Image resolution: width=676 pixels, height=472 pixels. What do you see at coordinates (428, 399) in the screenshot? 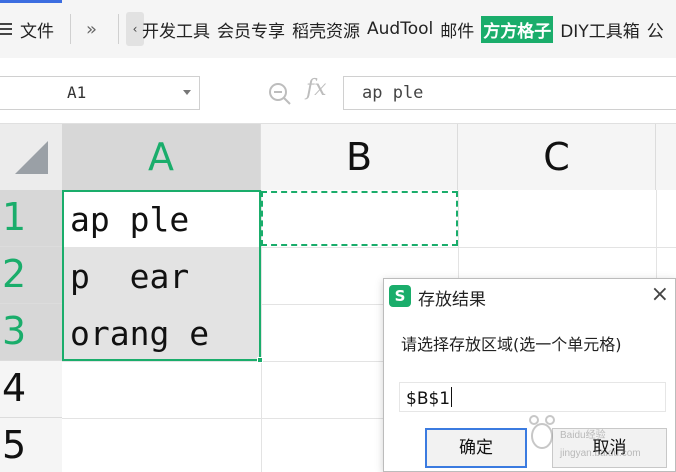
I see `range-input-value: $B$1` at bounding box center [428, 399].